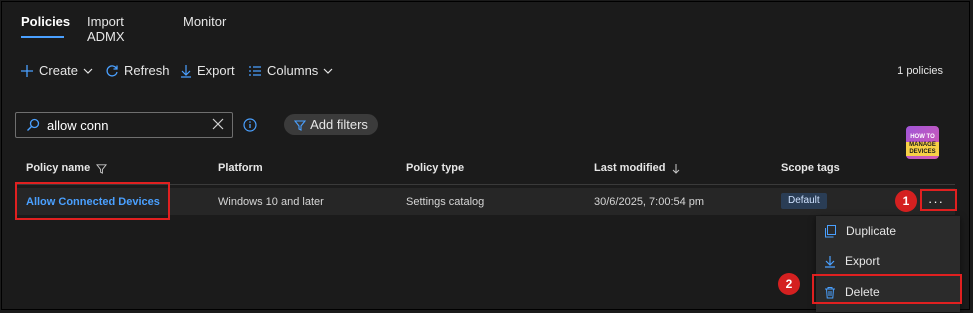  Describe the element at coordinates (250, 125) in the screenshot. I see `info-icon` at that location.